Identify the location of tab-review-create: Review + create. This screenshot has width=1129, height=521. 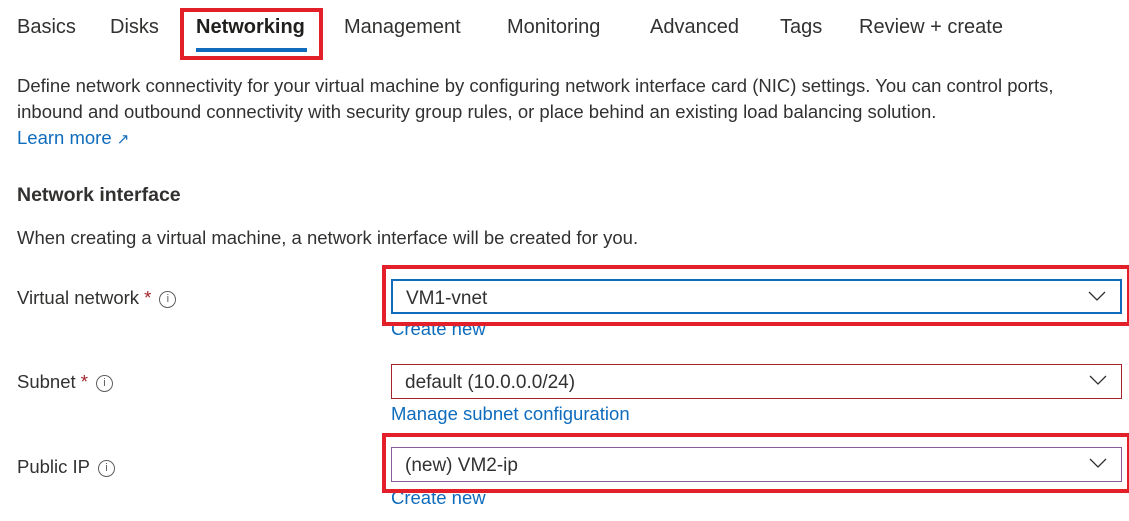
(931, 27).